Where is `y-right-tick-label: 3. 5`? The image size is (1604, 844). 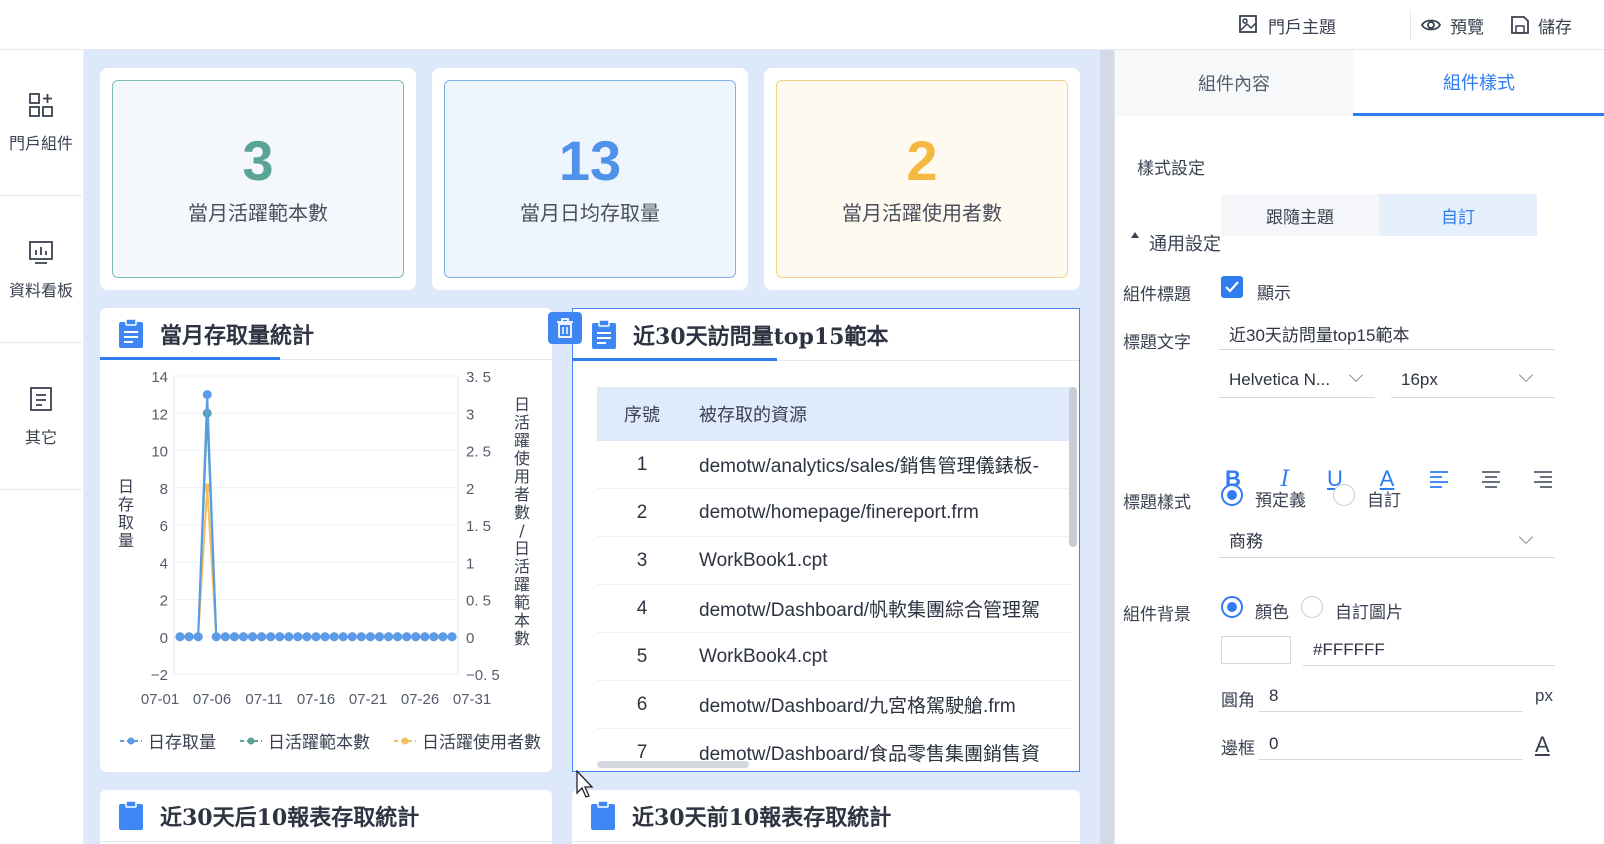 y-right-tick-label: 3. 5 is located at coordinates (478, 377).